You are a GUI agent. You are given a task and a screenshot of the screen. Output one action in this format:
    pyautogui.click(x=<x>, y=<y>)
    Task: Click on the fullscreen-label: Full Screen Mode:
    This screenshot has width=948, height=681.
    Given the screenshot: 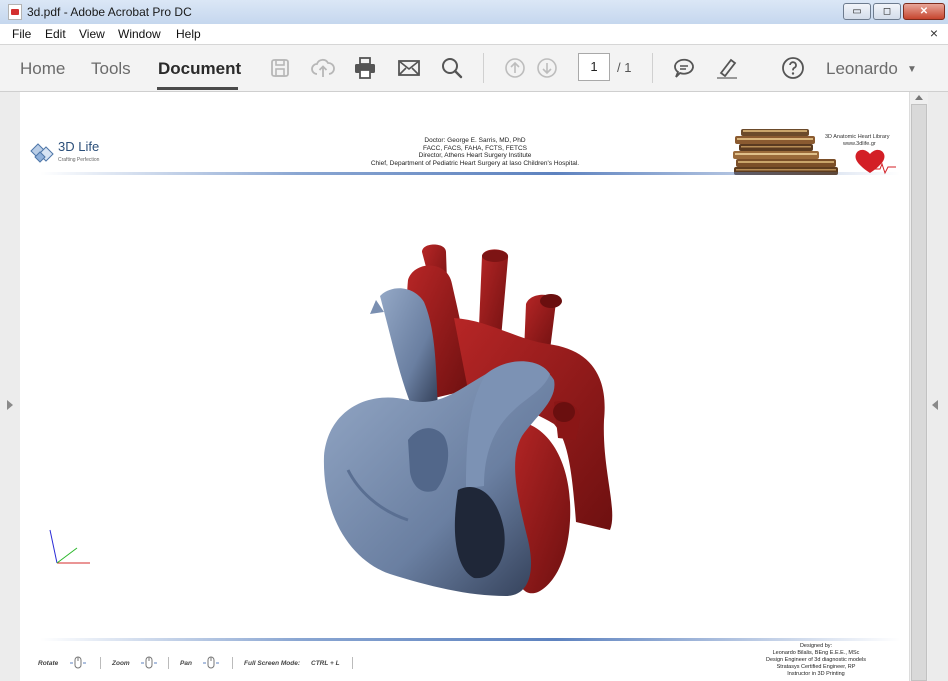 What is the action you would take?
    pyautogui.click(x=272, y=663)
    